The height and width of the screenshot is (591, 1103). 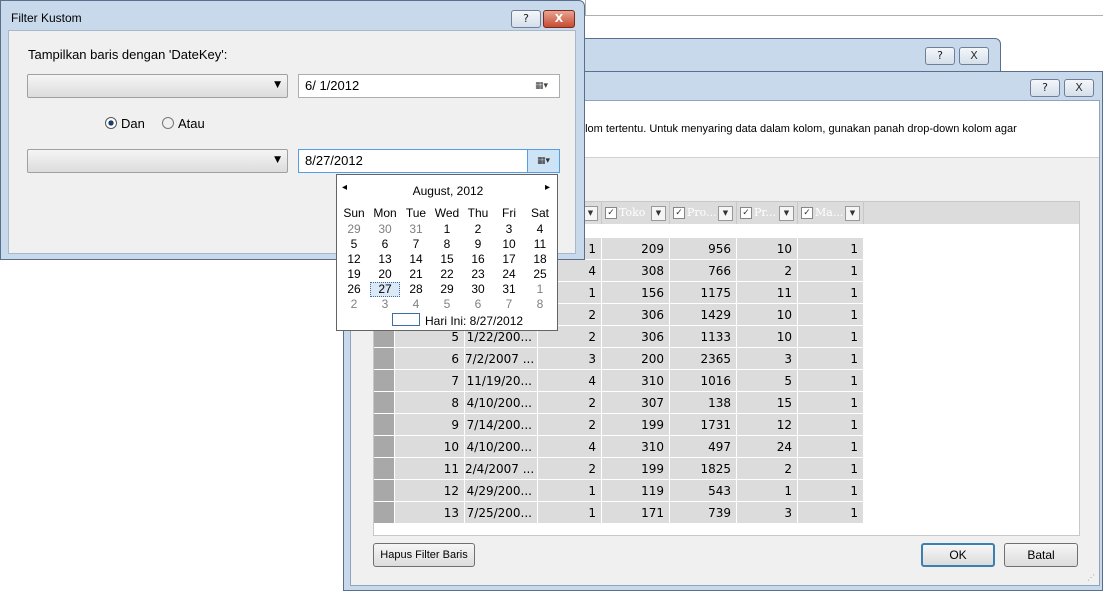 I want to click on radio-and: Dan, so click(x=125, y=123).